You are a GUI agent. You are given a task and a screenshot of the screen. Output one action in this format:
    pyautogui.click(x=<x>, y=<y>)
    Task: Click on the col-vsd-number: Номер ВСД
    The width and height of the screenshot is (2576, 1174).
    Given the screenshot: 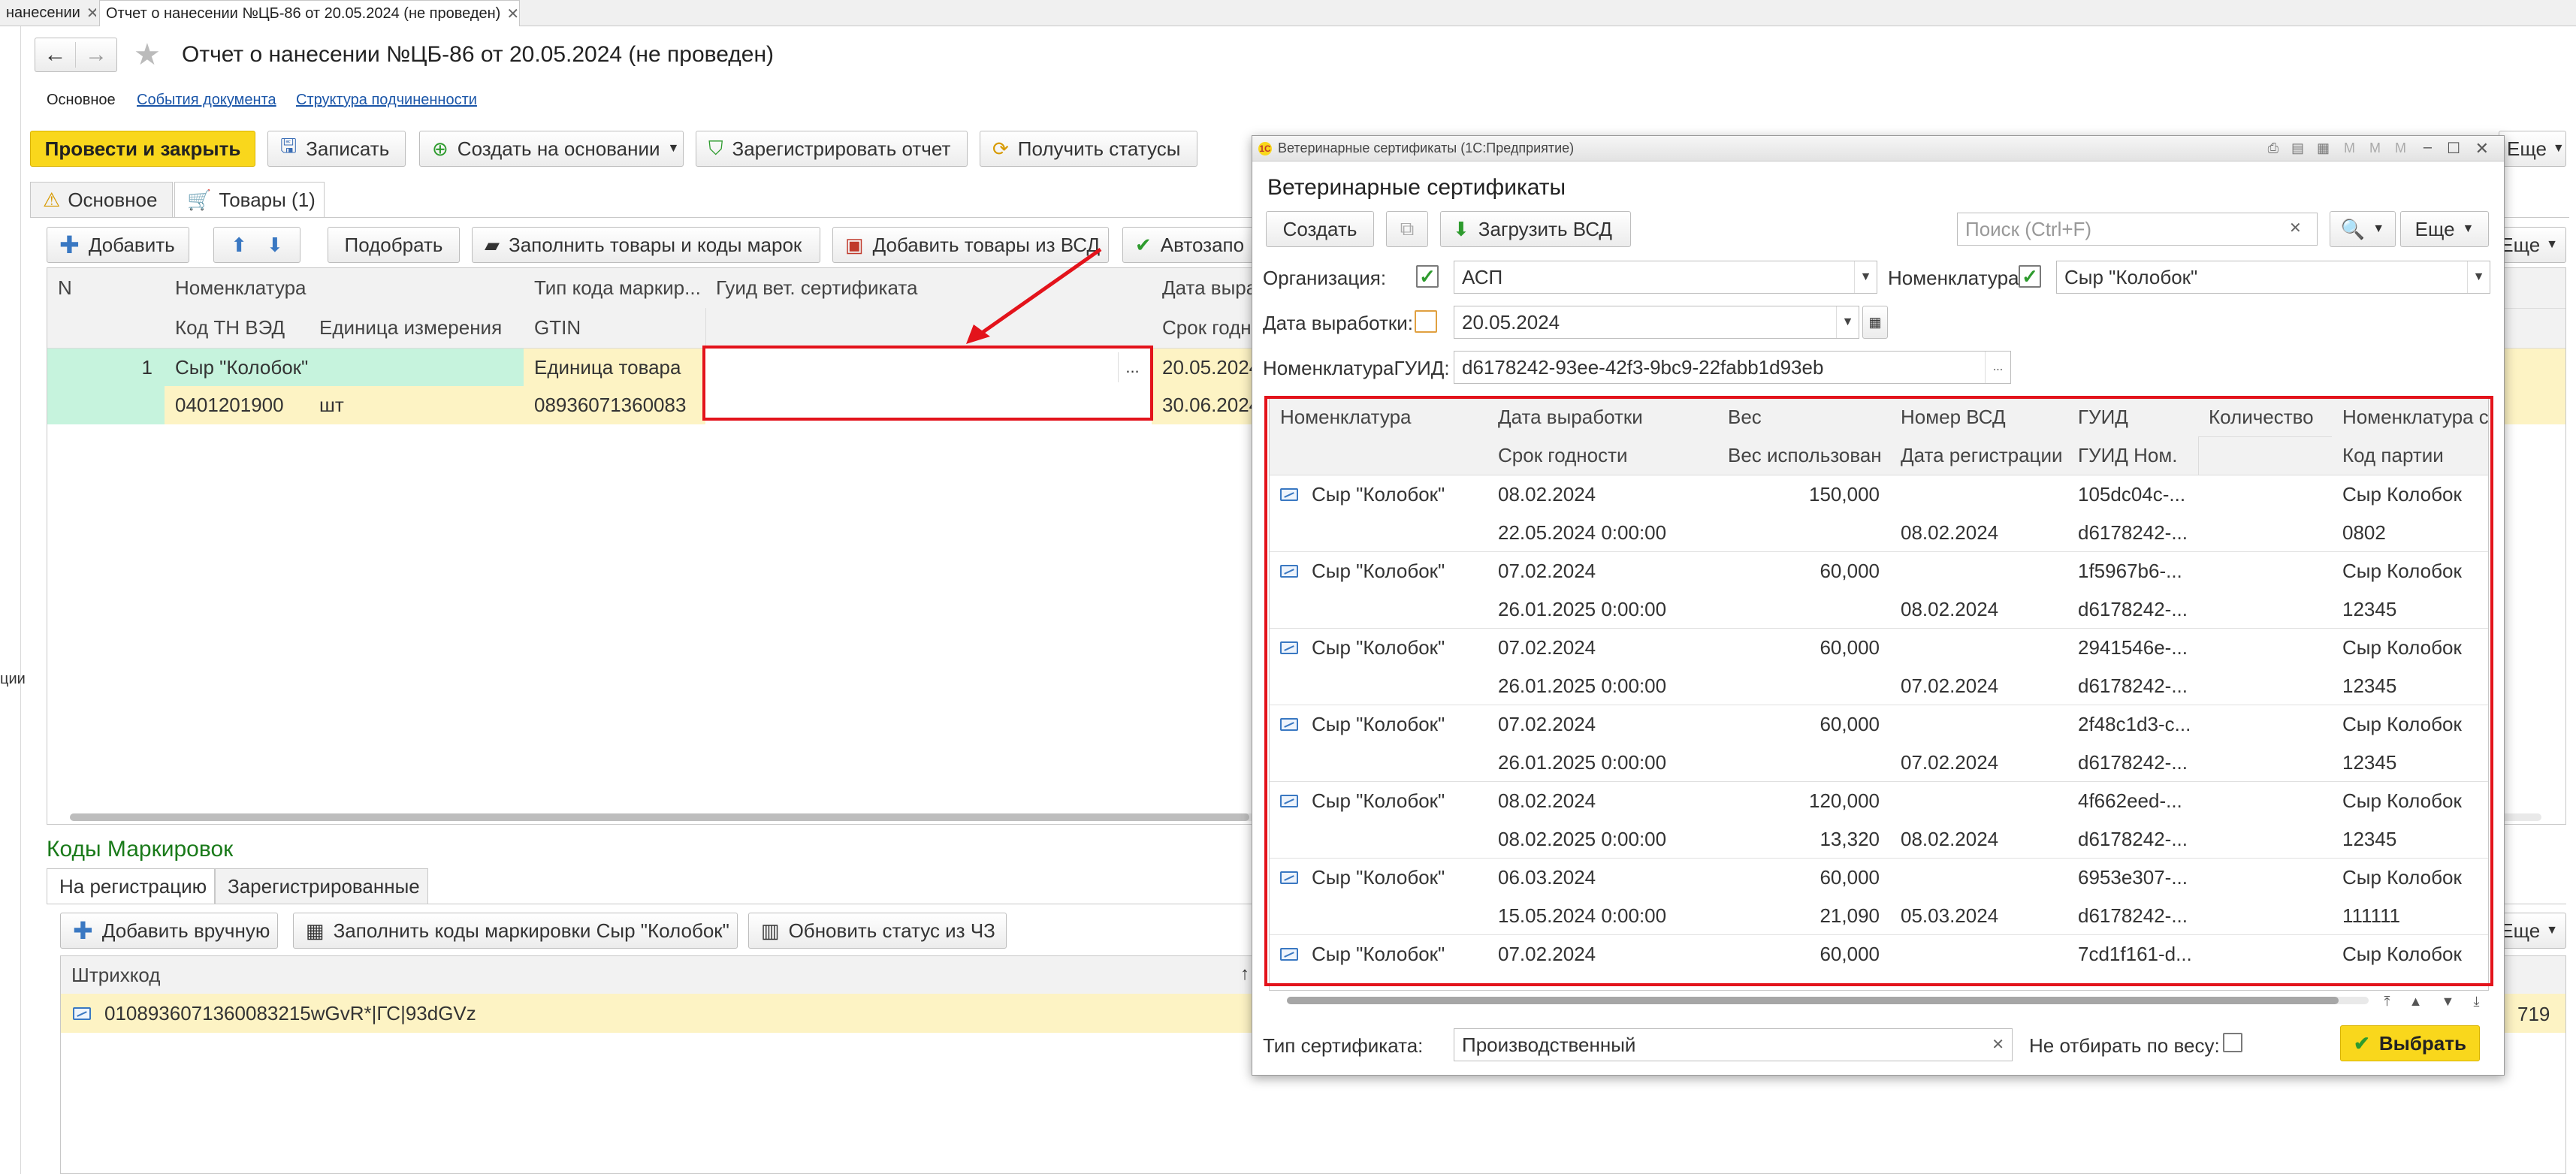 What is the action you would take?
    pyautogui.click(x=1978, y=417)
    